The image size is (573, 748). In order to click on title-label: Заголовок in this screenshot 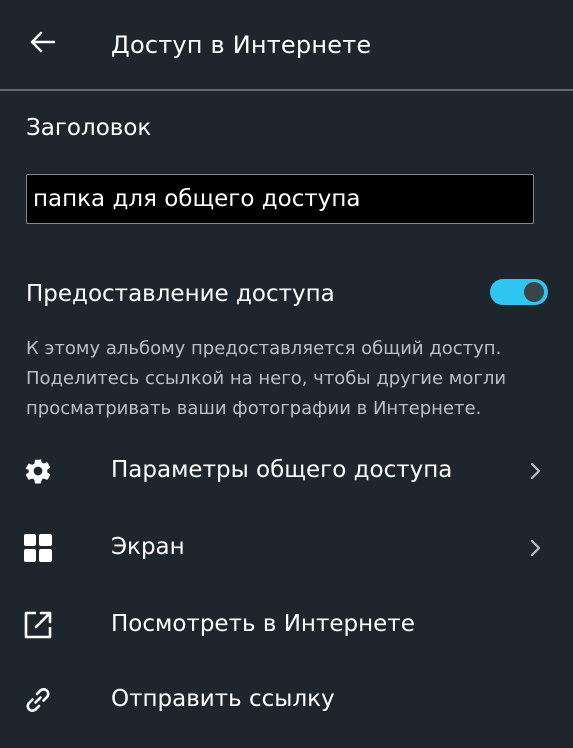, I will do `click(89, 128)`.